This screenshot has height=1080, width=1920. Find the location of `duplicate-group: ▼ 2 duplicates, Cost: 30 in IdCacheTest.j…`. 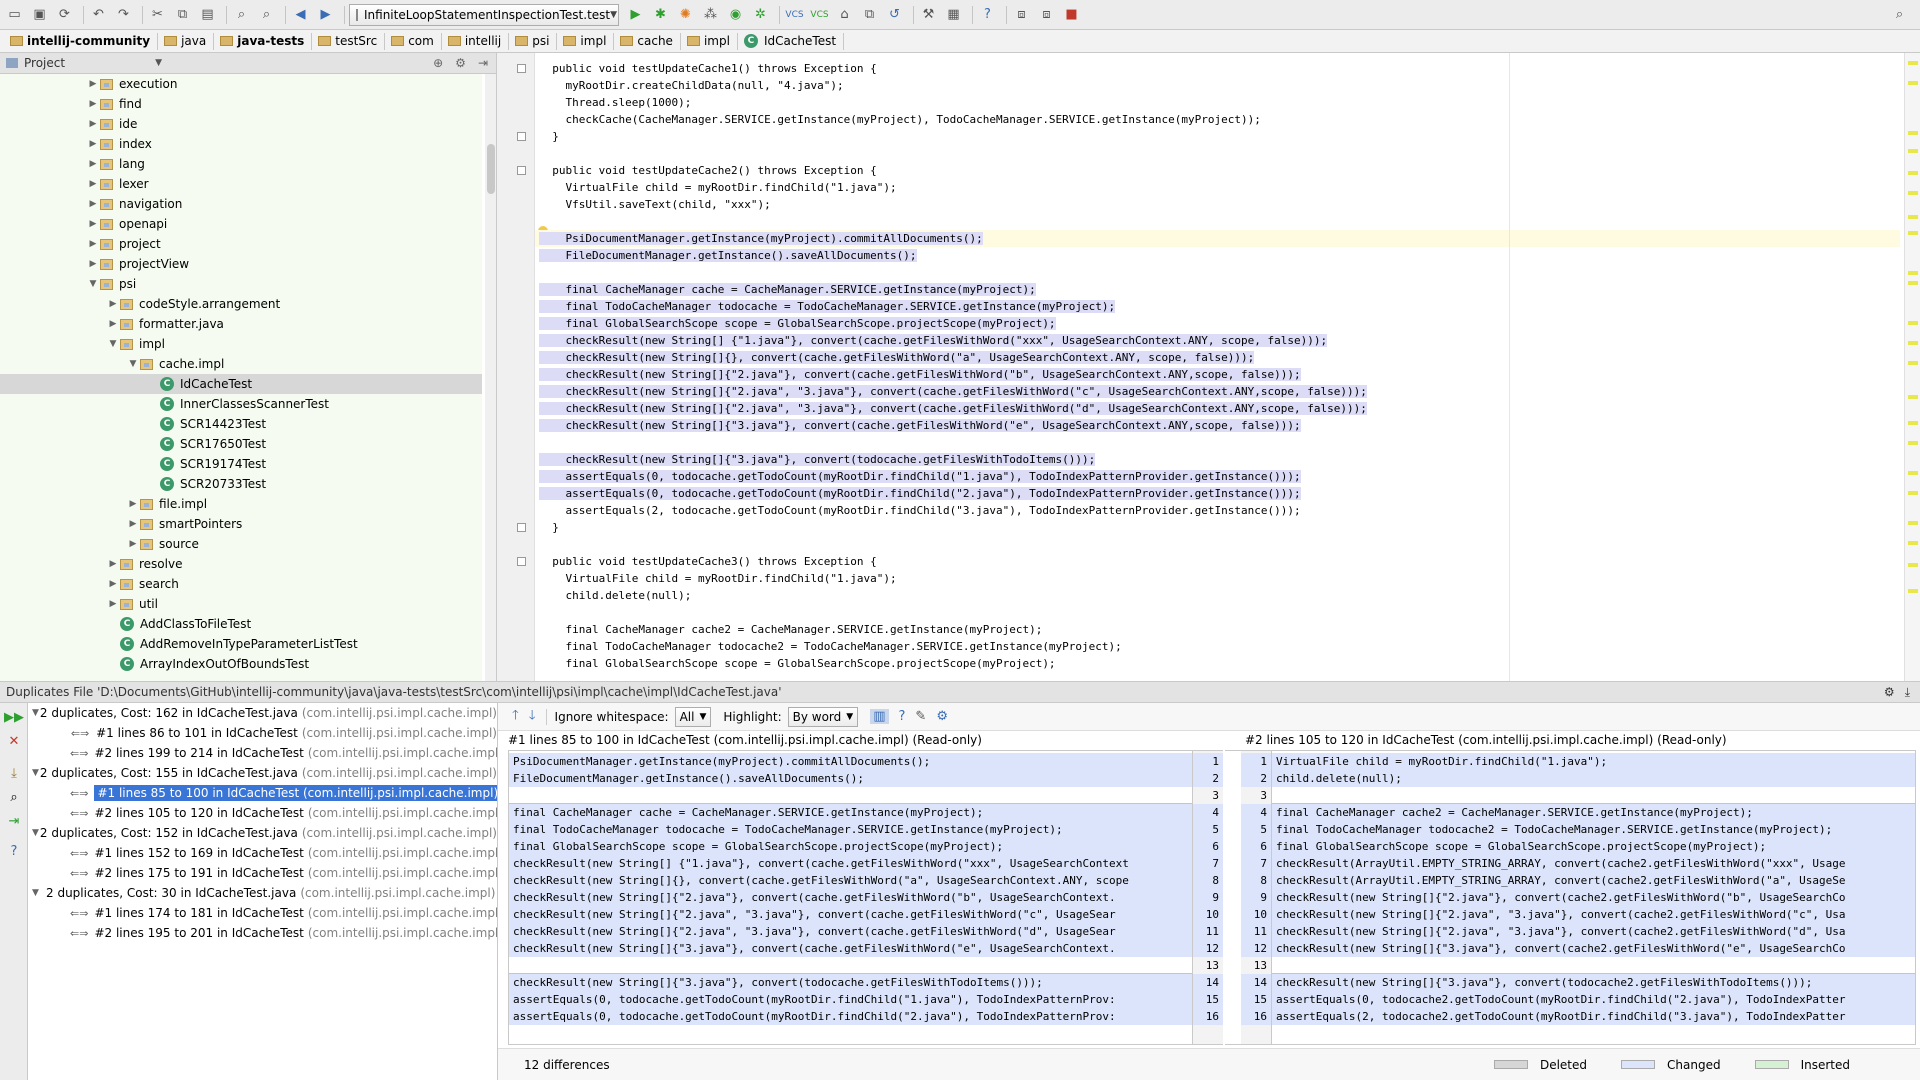

duplicate-group: ▼ 2 duplicates, Cost: 30 in IdCacheTest.j… is located at coordinates (262, 893).